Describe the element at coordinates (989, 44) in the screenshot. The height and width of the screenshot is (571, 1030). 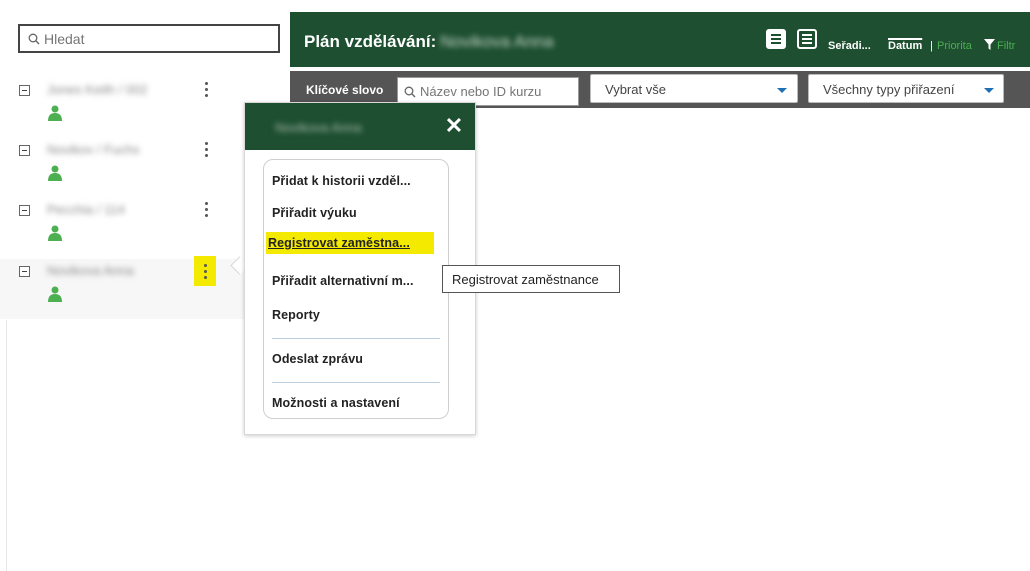
I see `filter-icon` at that location.